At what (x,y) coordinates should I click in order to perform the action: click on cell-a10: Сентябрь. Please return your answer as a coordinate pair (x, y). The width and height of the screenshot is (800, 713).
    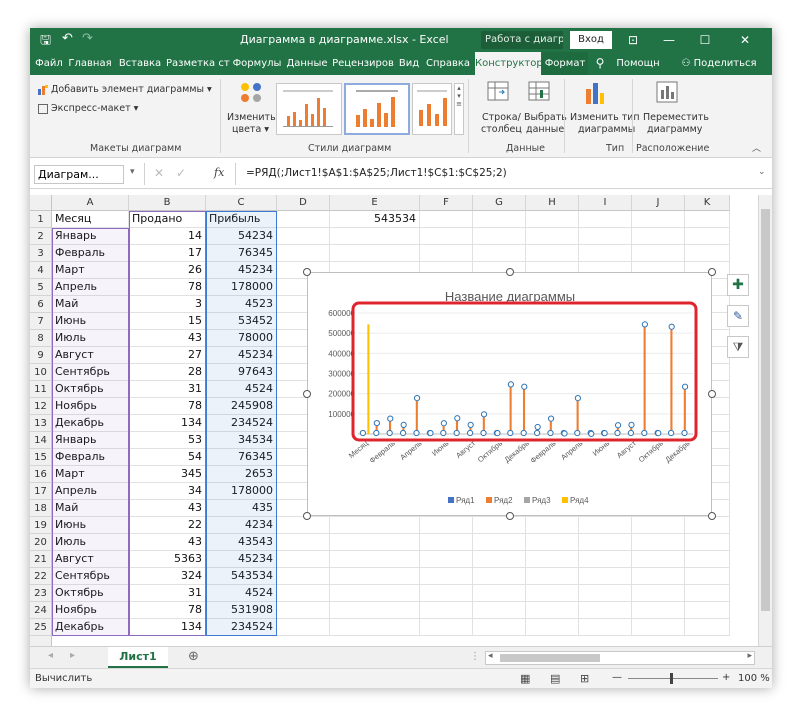
    Looking at the image, I should click on (90, 372).